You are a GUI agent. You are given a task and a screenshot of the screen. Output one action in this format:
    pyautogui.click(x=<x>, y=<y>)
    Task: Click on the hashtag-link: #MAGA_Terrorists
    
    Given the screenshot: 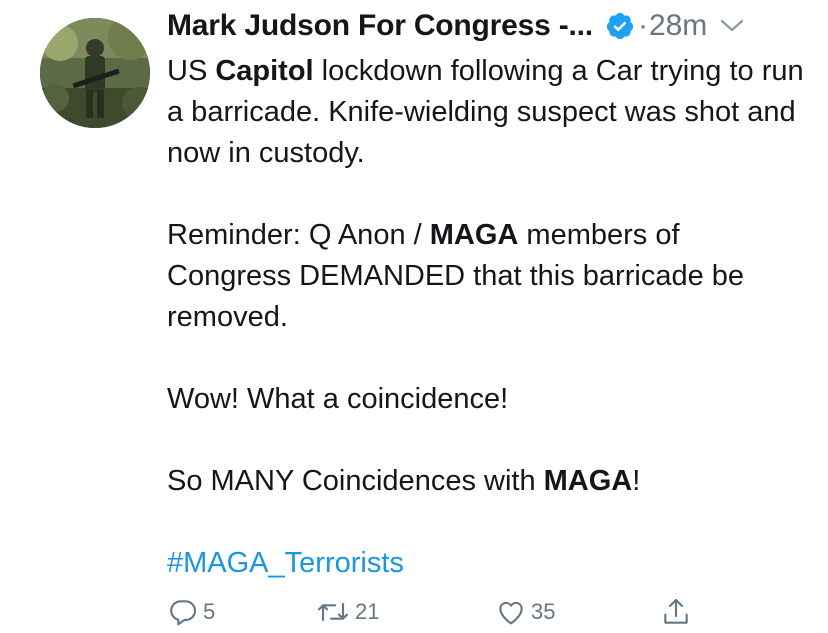 What is the action you would take?
    pyautogui.click(x=285, y=563)
    